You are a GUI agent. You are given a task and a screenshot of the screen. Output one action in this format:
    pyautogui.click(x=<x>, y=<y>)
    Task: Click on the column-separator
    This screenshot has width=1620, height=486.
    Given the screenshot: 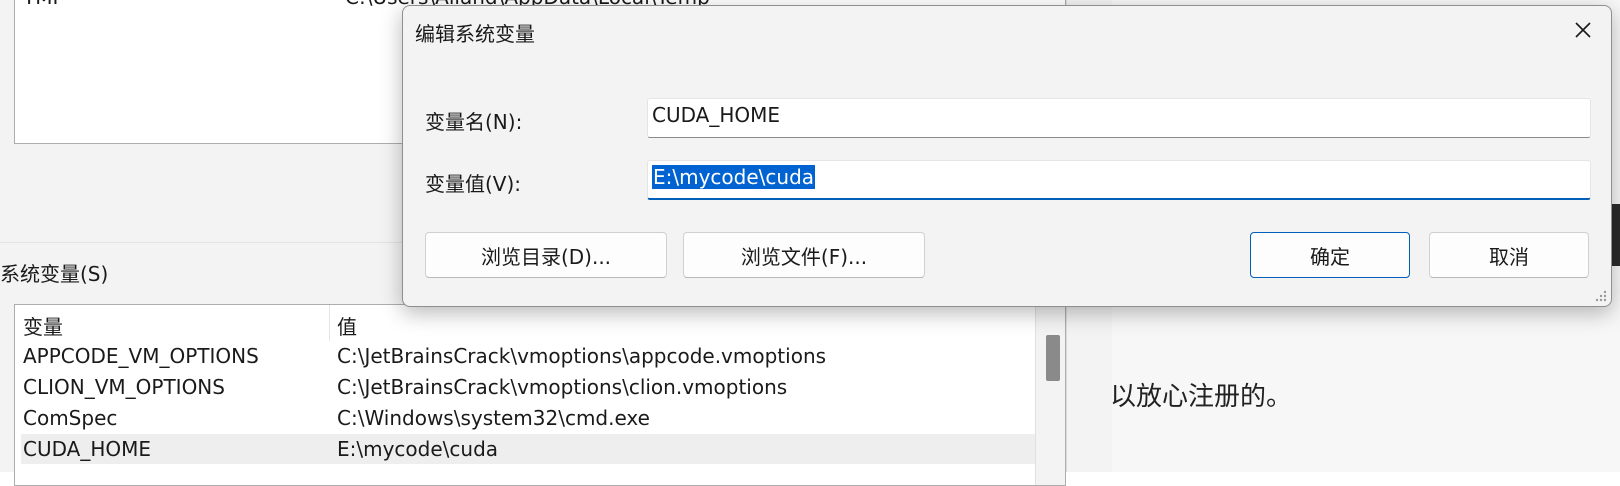 What is the action you would take?
    pyautogui.click(x=329, y=323)
    